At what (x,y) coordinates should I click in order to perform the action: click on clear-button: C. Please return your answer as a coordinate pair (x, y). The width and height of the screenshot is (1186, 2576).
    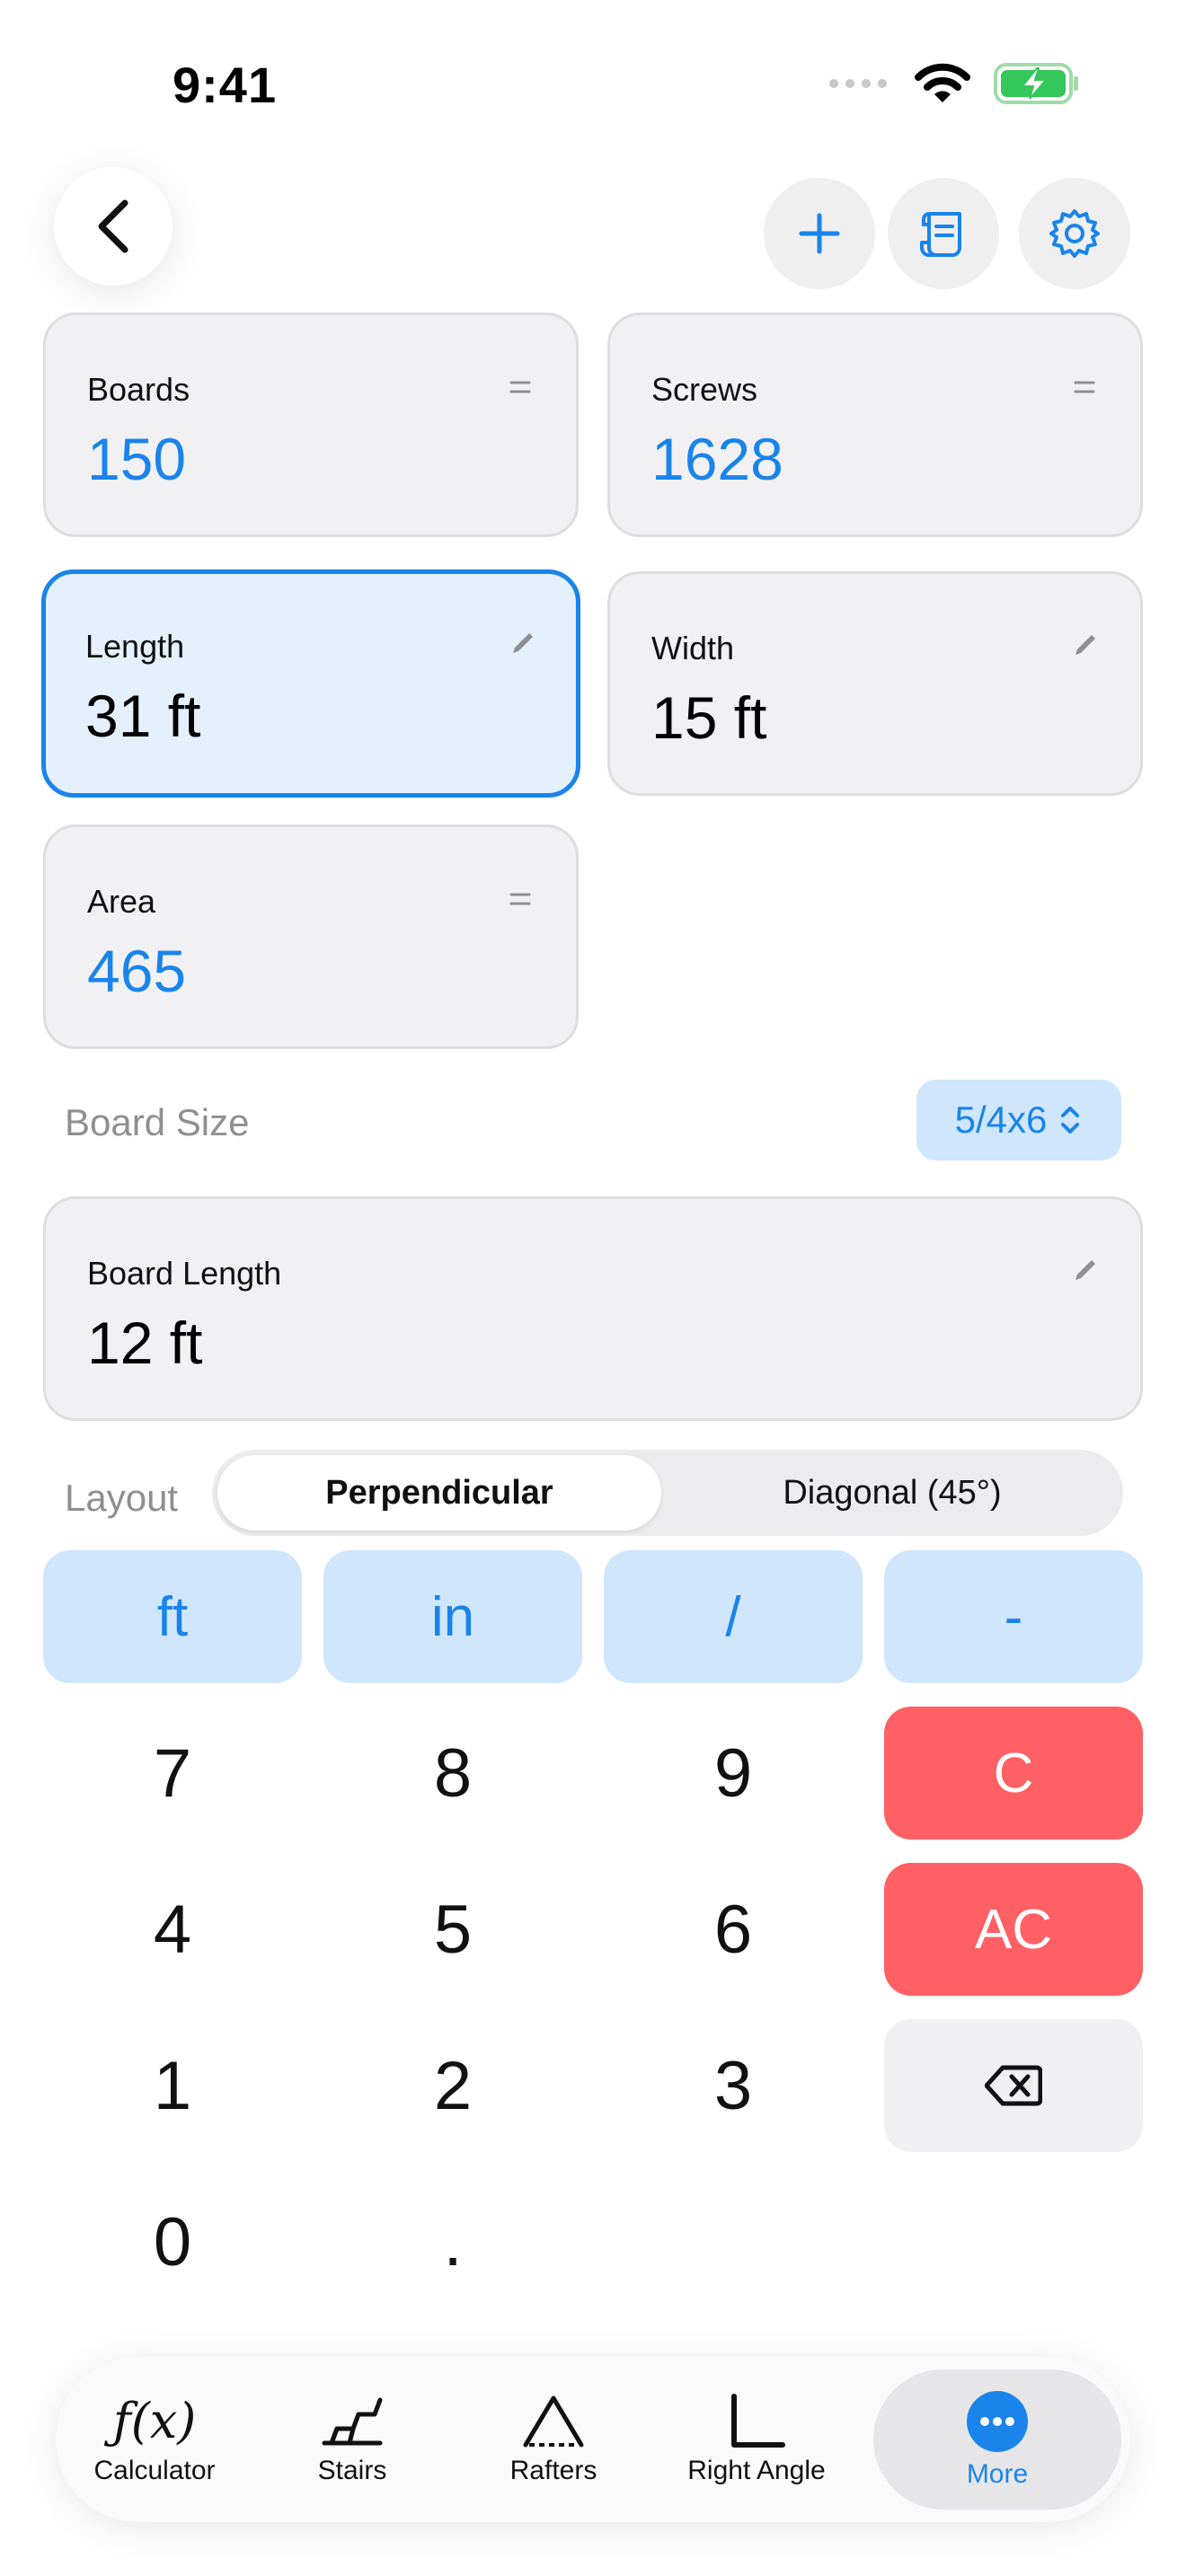
    Looking at the image, I should click on (1013, 1773).